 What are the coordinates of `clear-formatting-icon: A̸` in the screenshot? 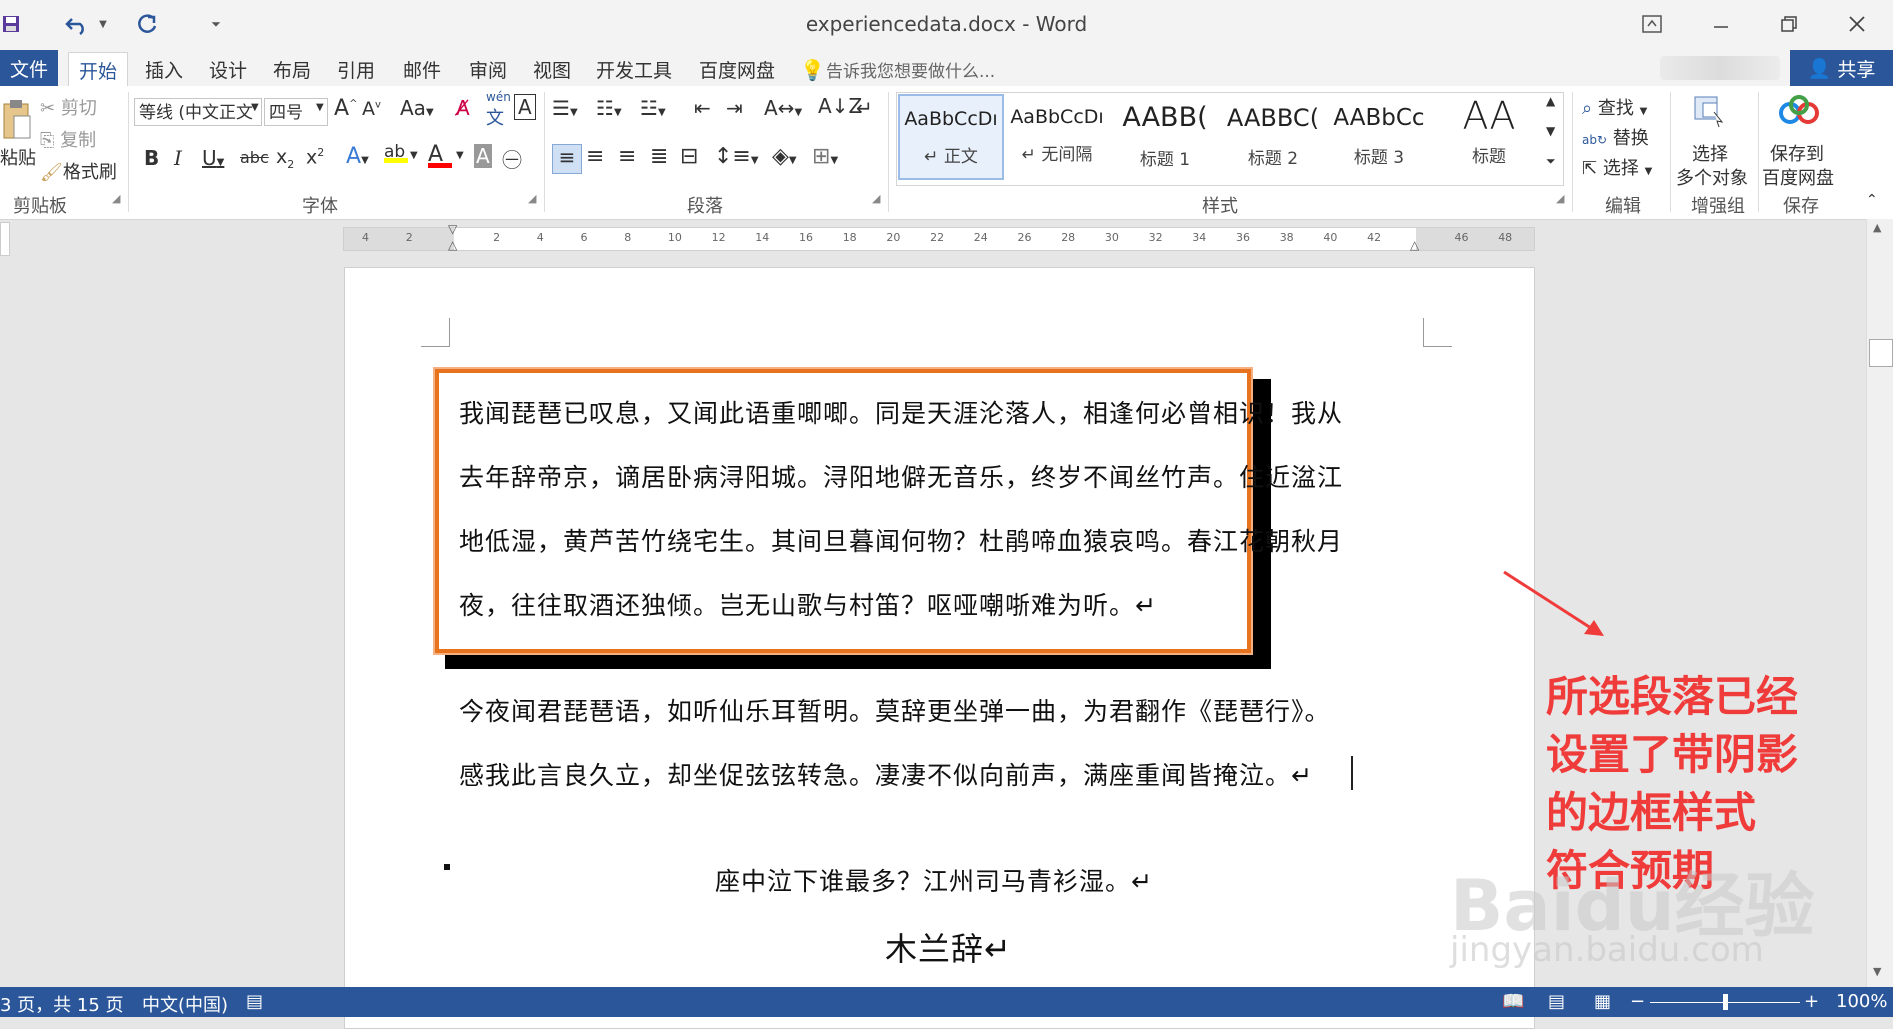 It's located at (463, 108).